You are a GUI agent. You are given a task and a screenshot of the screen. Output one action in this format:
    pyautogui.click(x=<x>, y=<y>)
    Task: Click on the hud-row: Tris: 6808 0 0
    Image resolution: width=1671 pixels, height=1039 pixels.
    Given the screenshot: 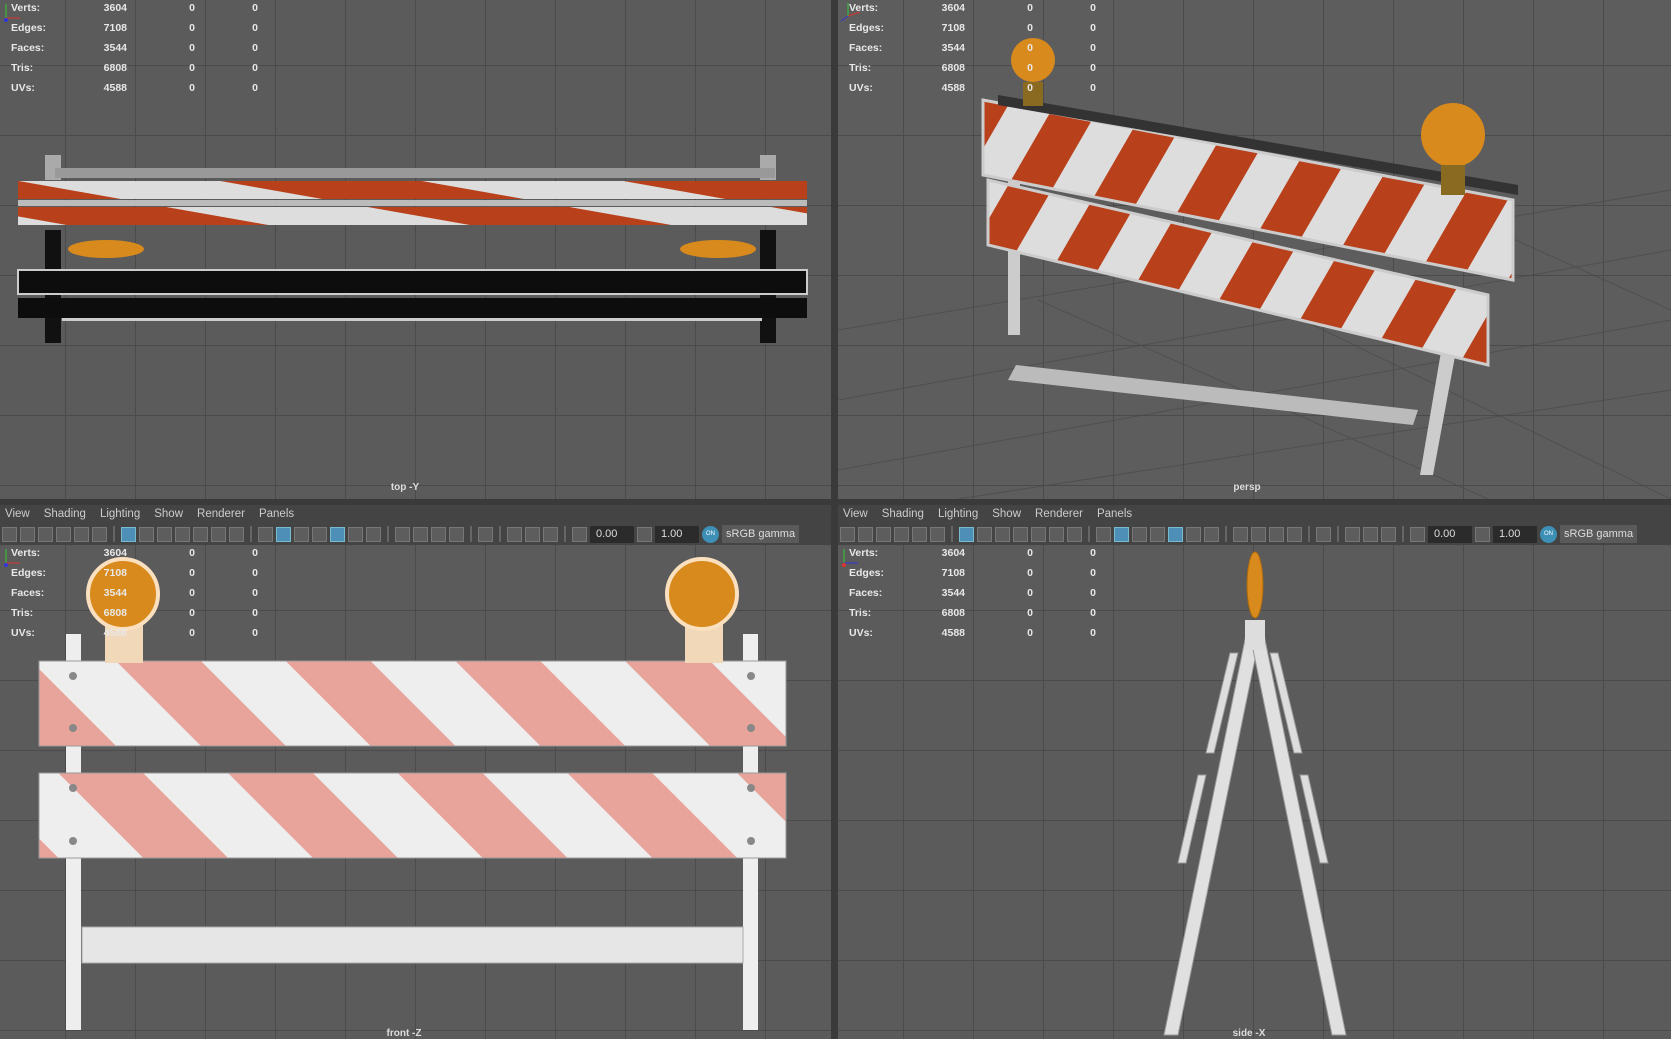 What is the action you would take?
    pyautogui.click(x=972, y=68)
    